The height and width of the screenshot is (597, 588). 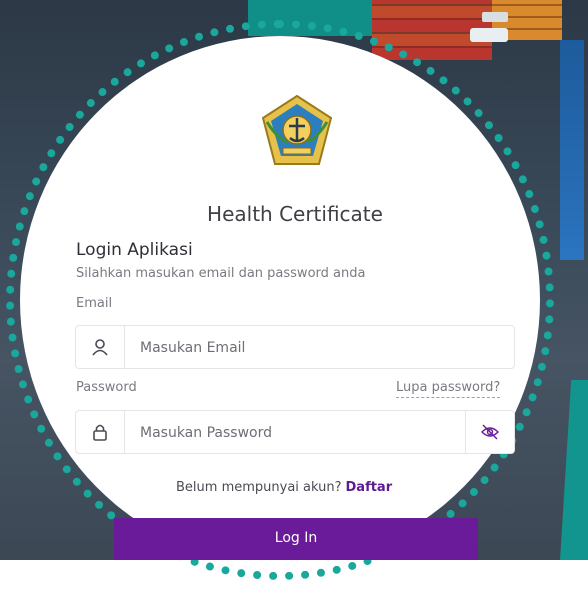 What do you see at coordinates (94, 303) in the screenshot?
I see `email-label: Email` at bounding box center [94, 303].